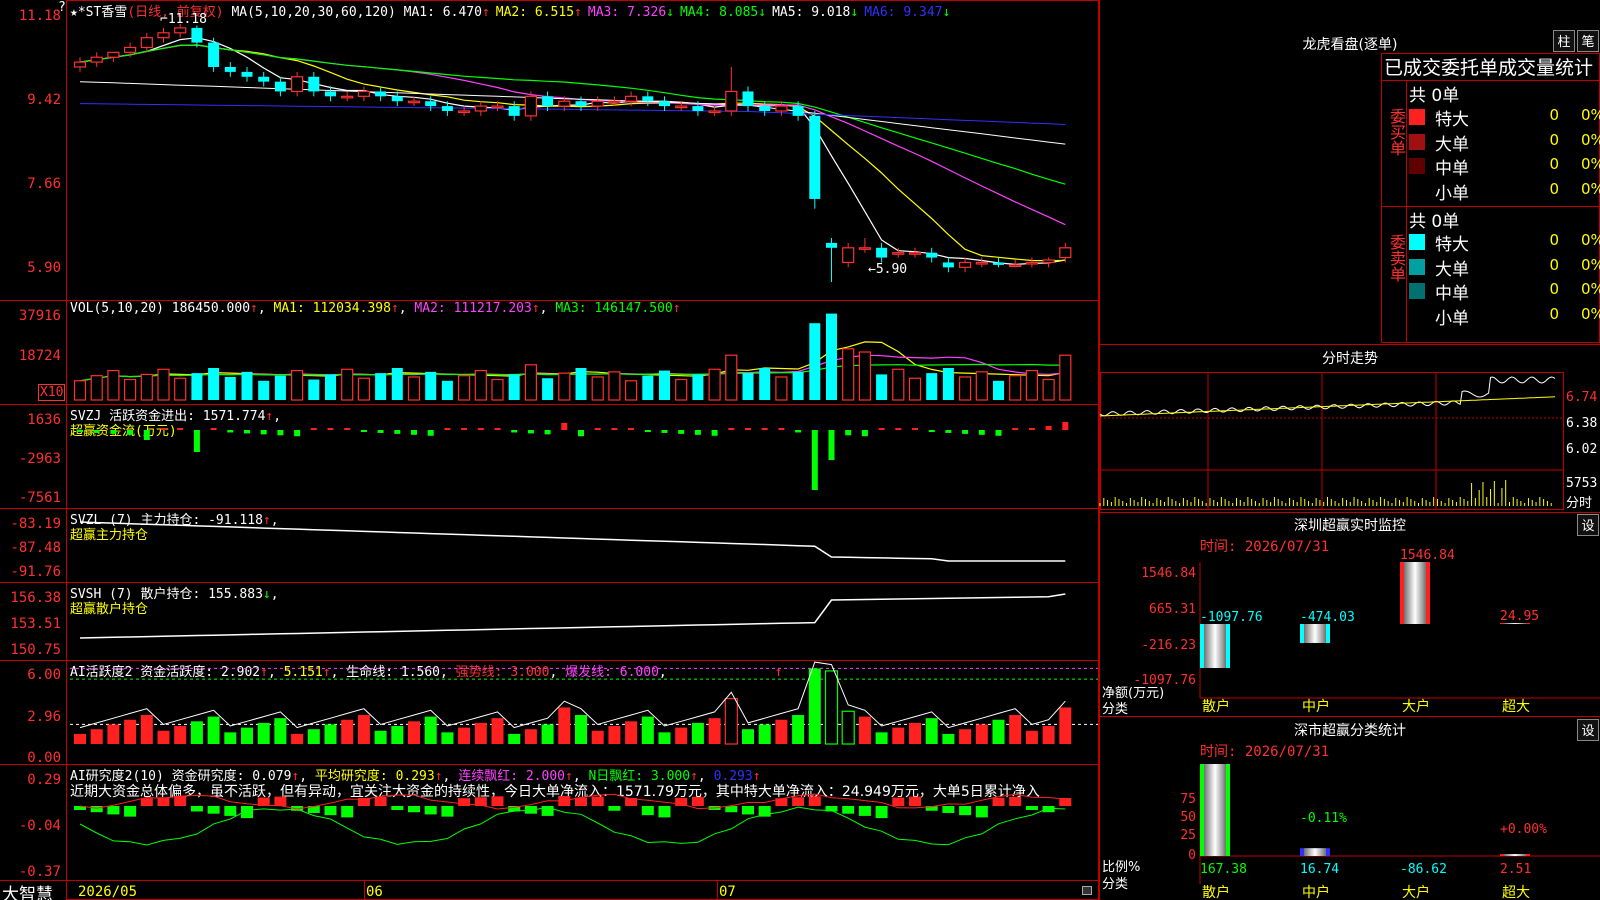 The image size is (1600, 900). What do you see at coordinates (572, 135) in the screenshot?
I see `ma-line` at bounding box center [572, 135].